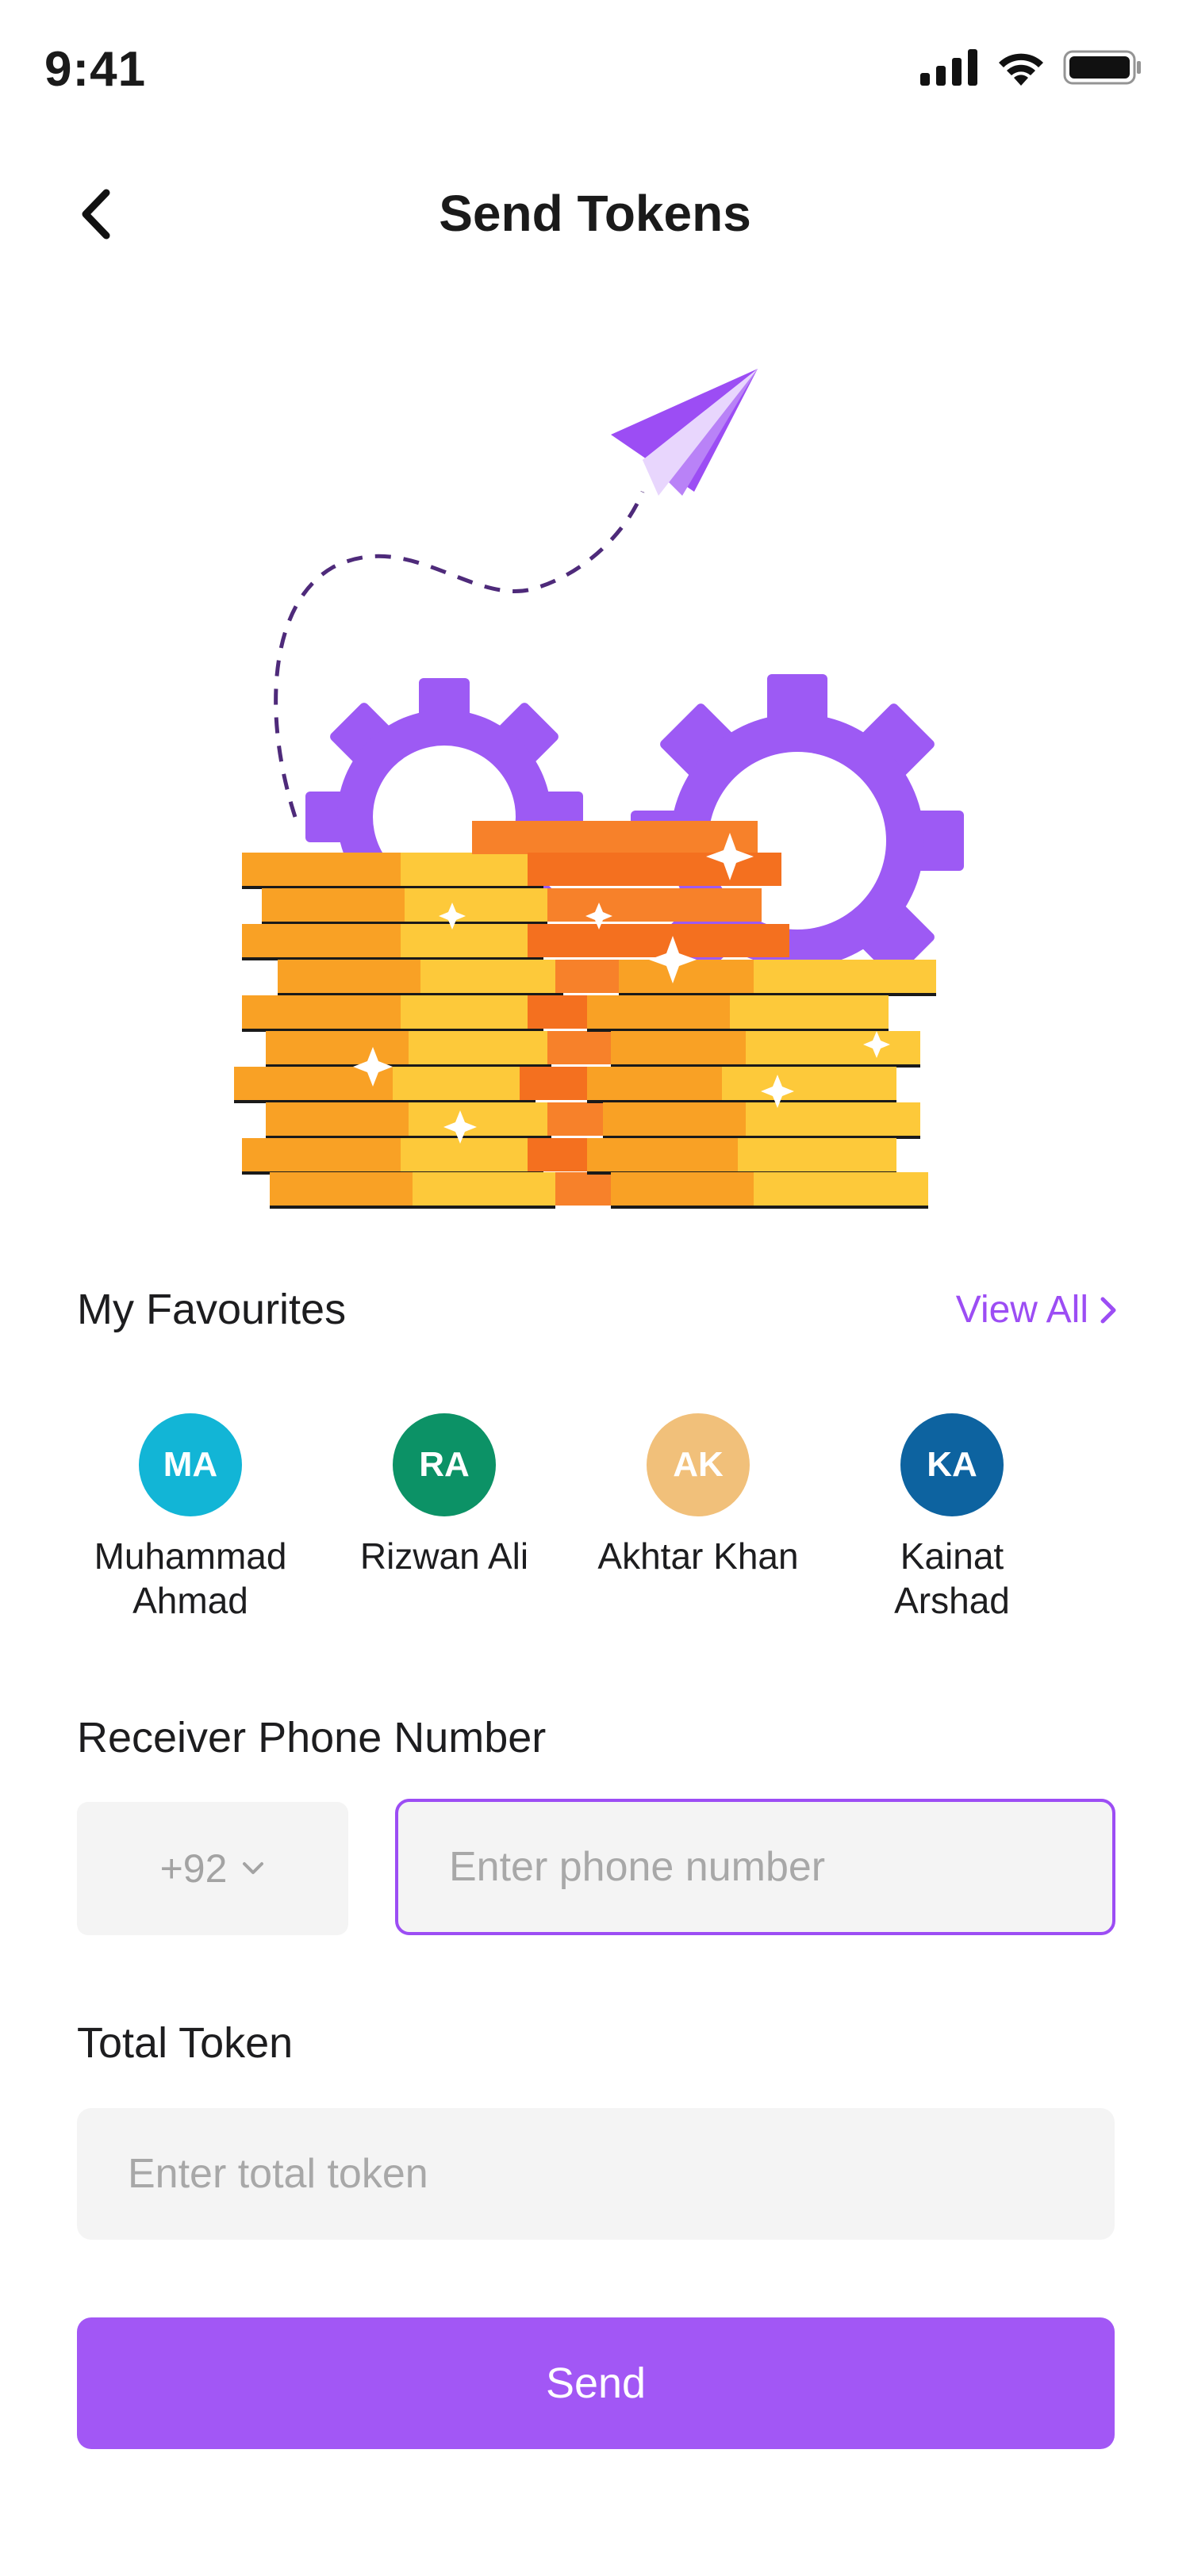 This screenshot has width=1190, height=2576. I want to click on avatar: KA, so click(952, 1465).